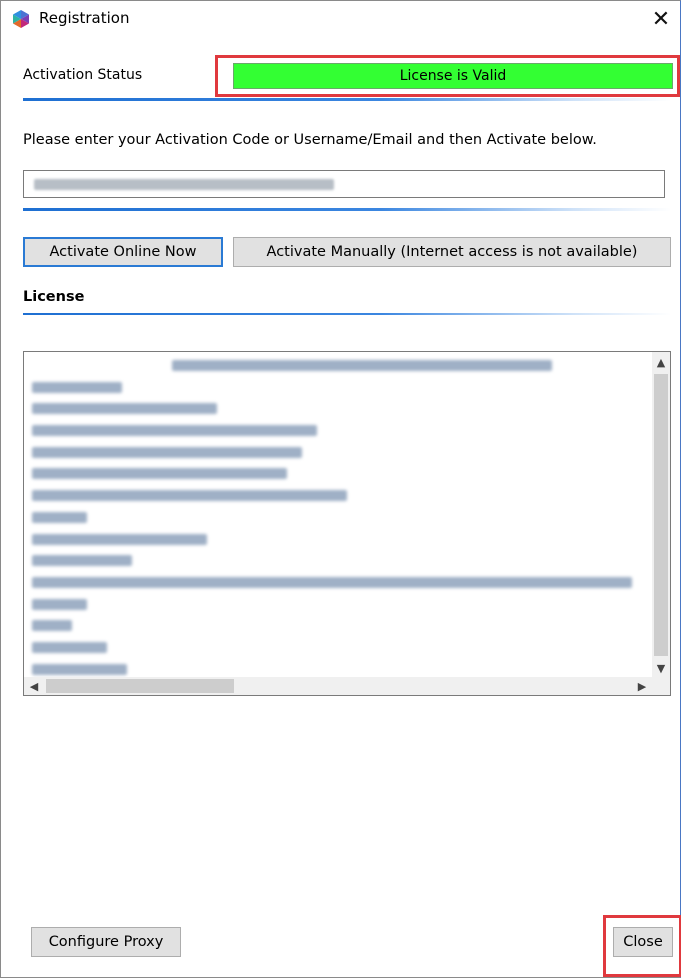  I want to click on activation-code-input, so click(344, 184).